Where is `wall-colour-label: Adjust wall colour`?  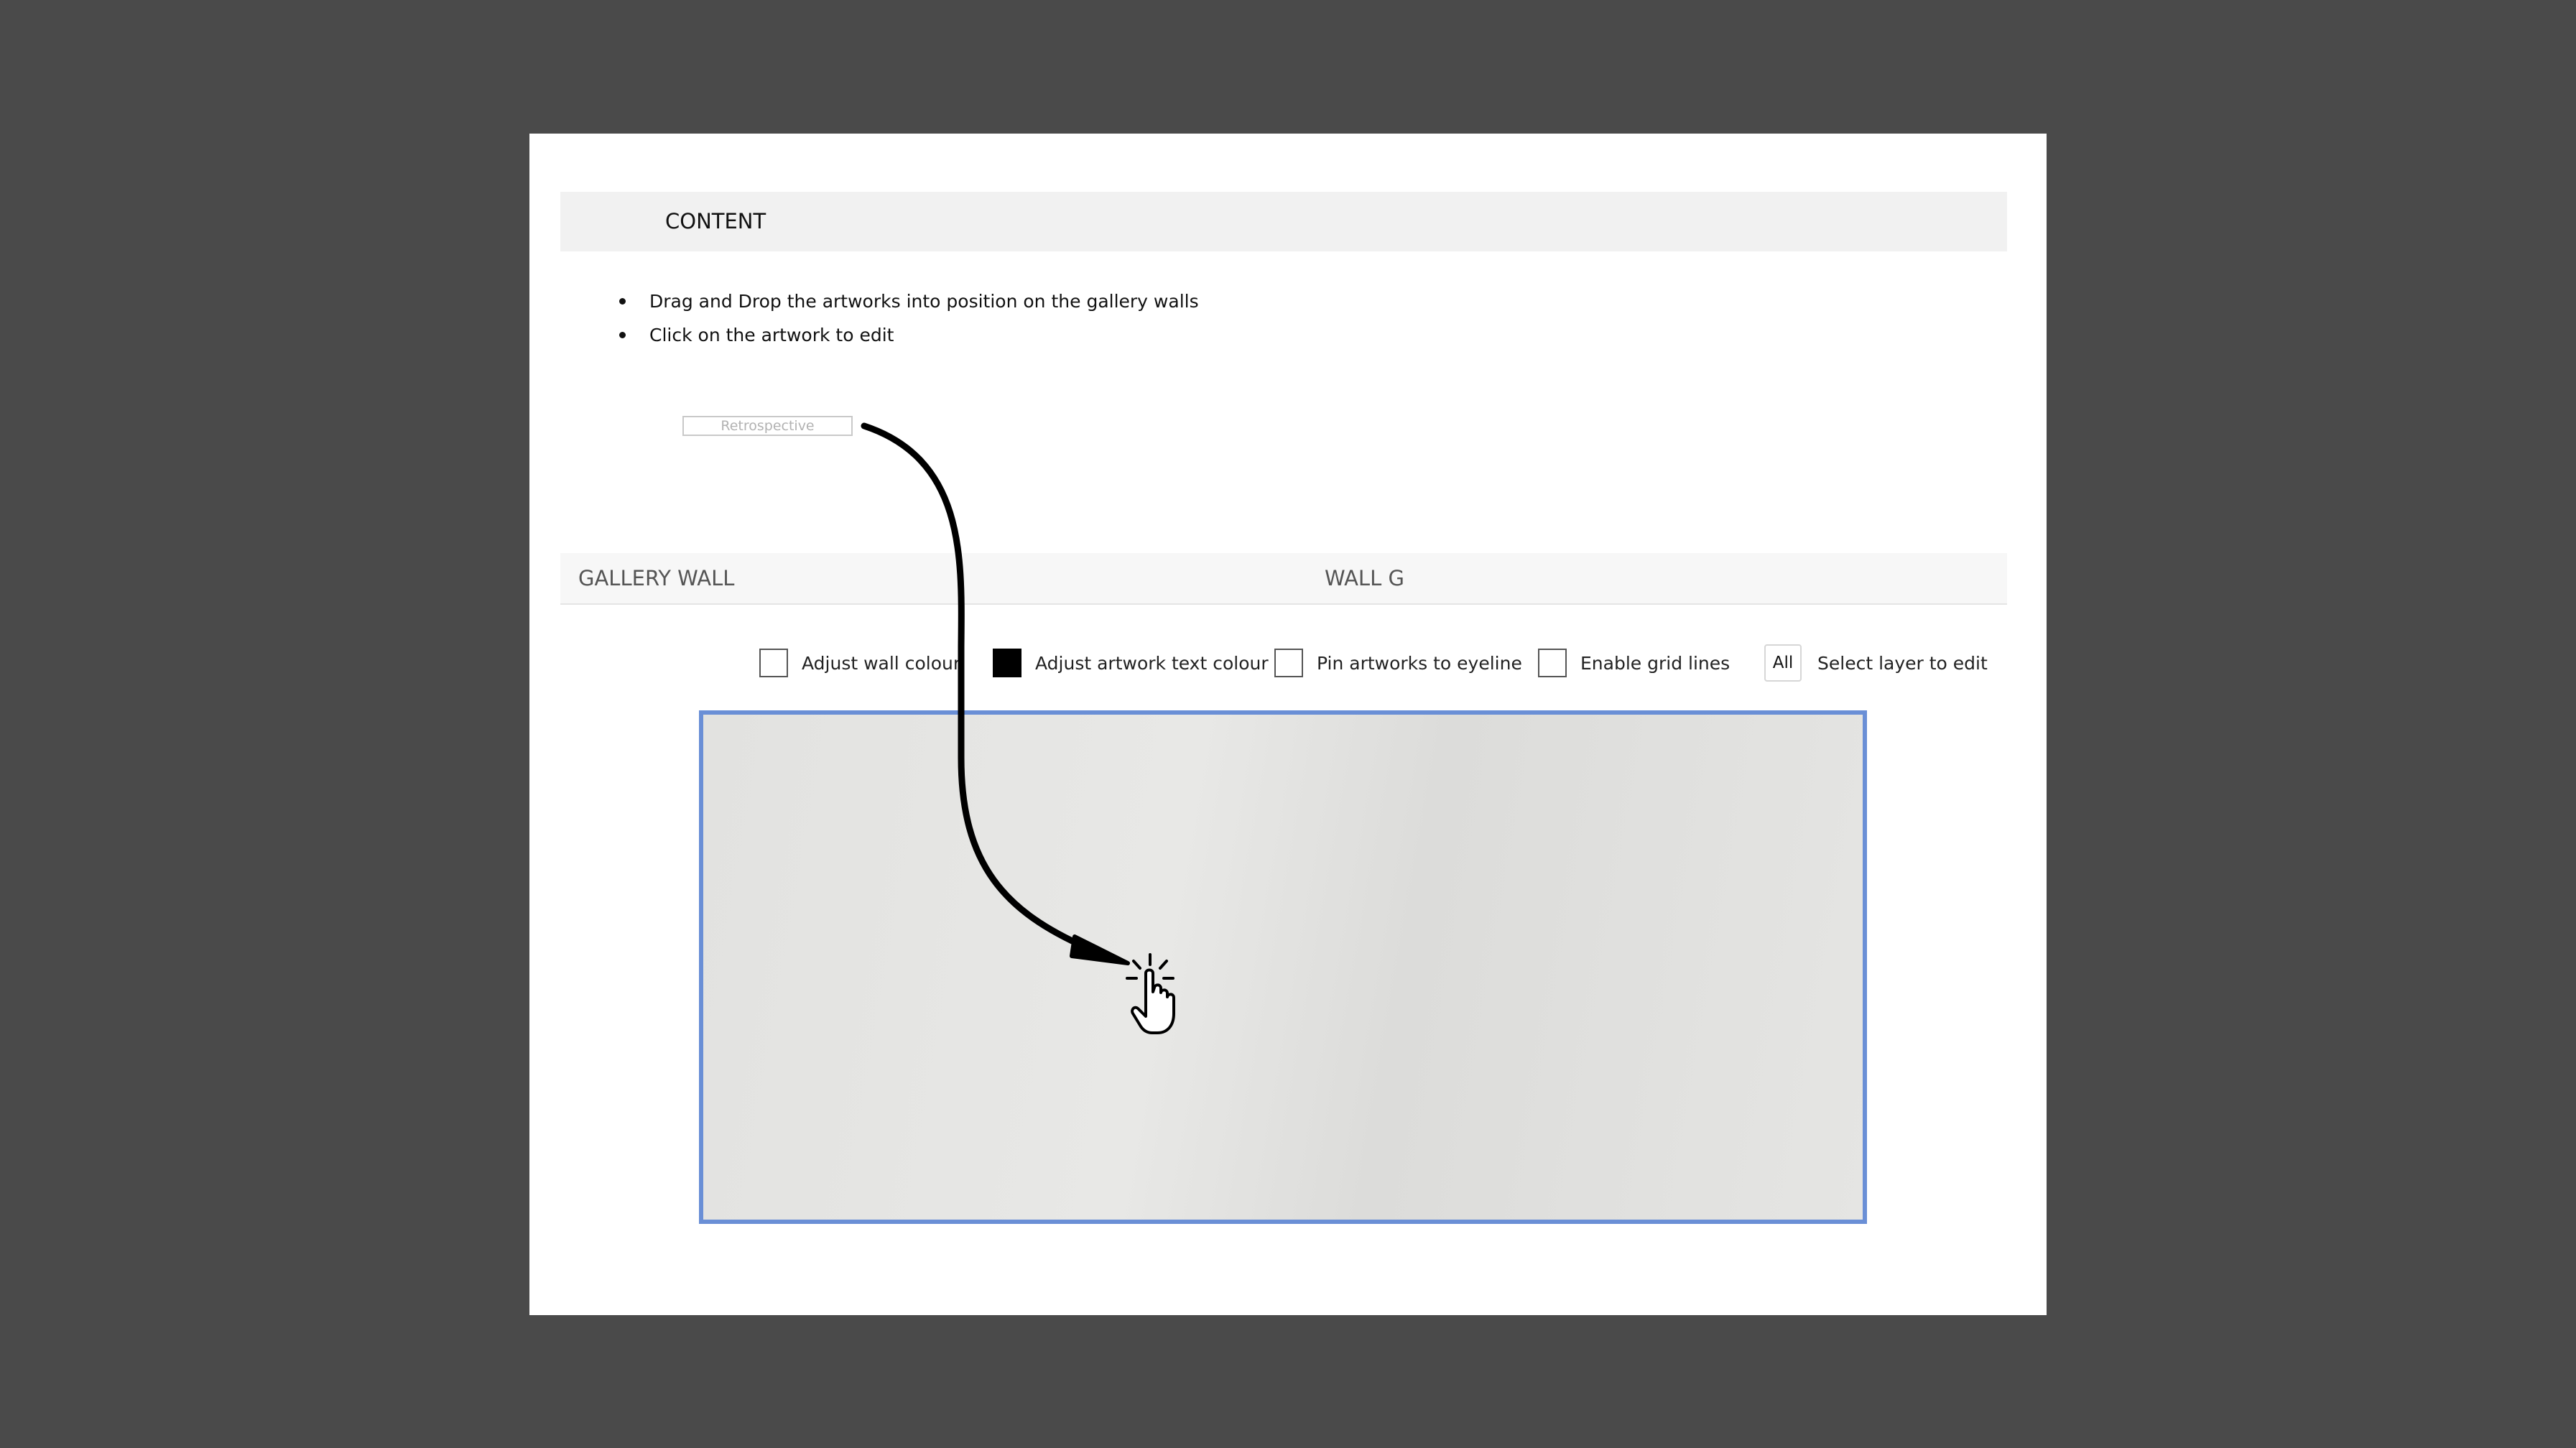
wall-colour-label: Adjust wall colour is located at coordinates (881, 663).